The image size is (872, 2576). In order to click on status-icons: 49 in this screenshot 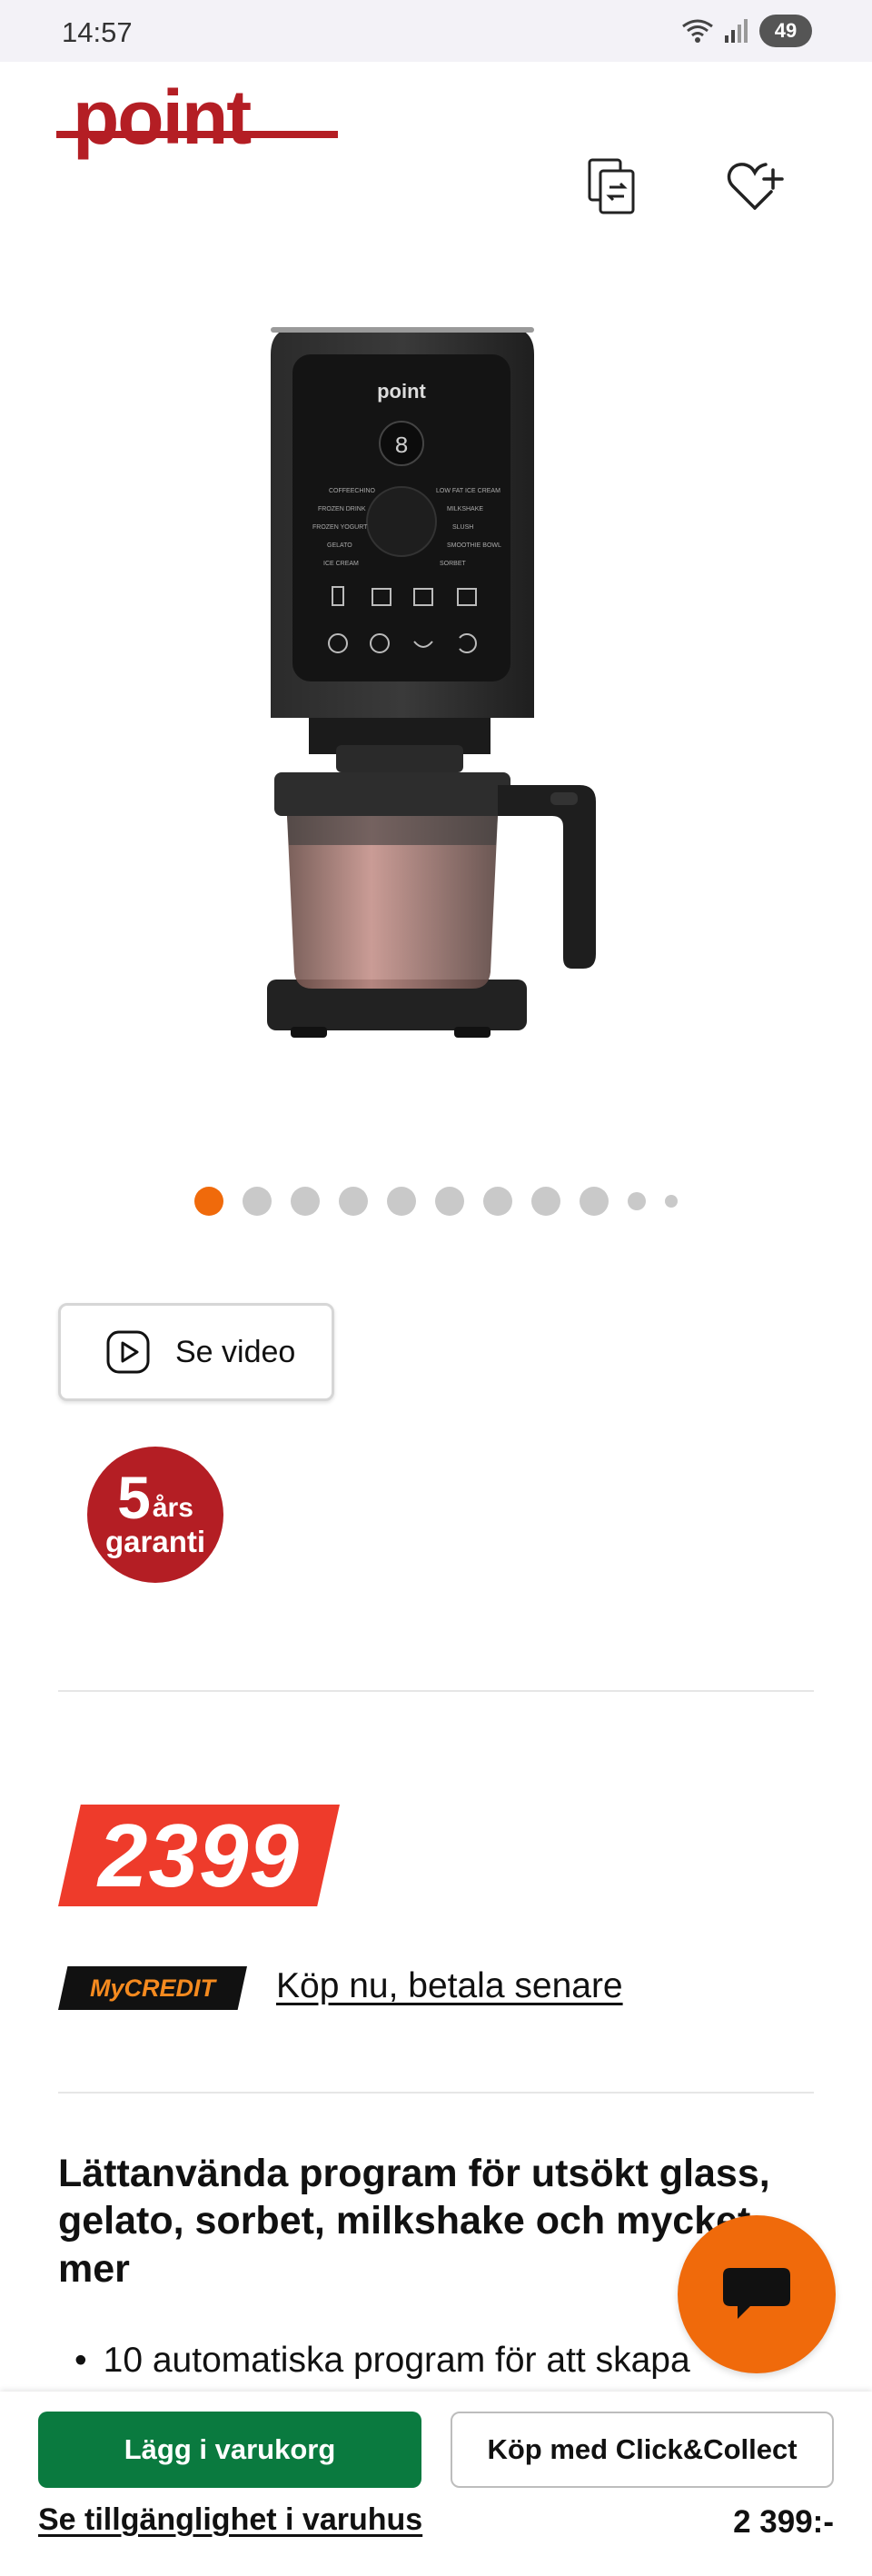, I will do `click(746, 31)`.